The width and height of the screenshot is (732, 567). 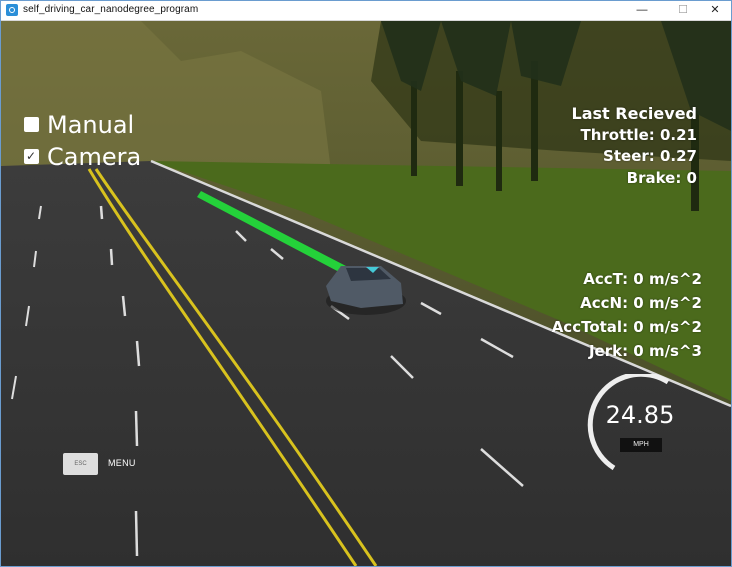 I want to click on esc-button: ESC, so click(x=80, y=464).